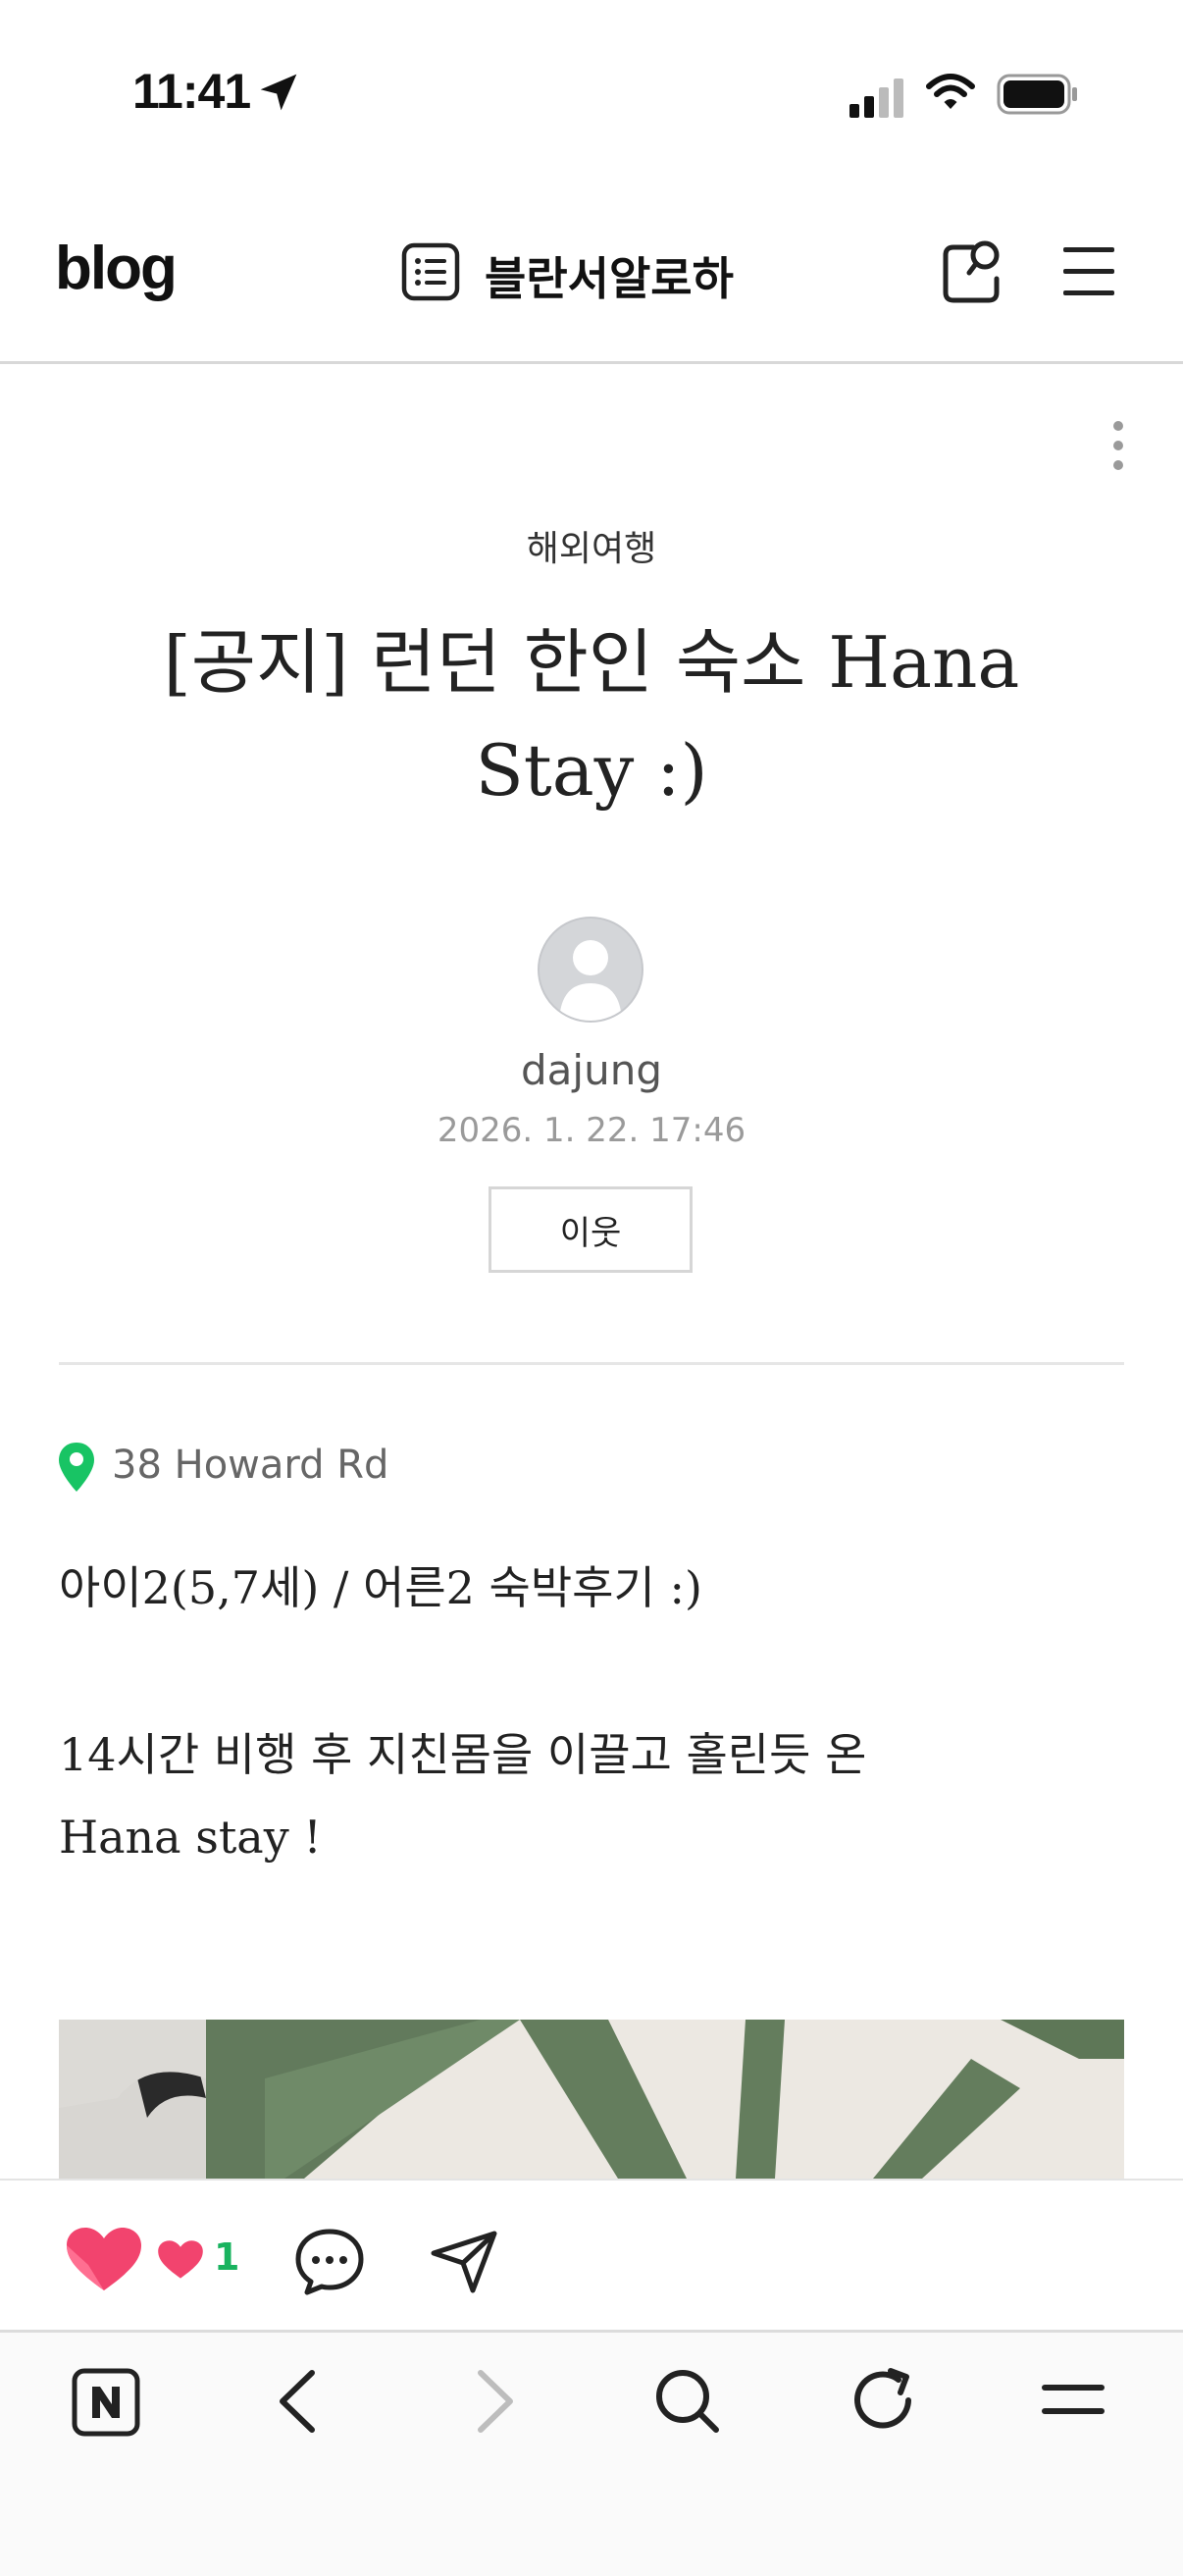 The width and height of the screenshot is (1183, 2576). I want to click on post-category: 해외여행, so click(591, 545).